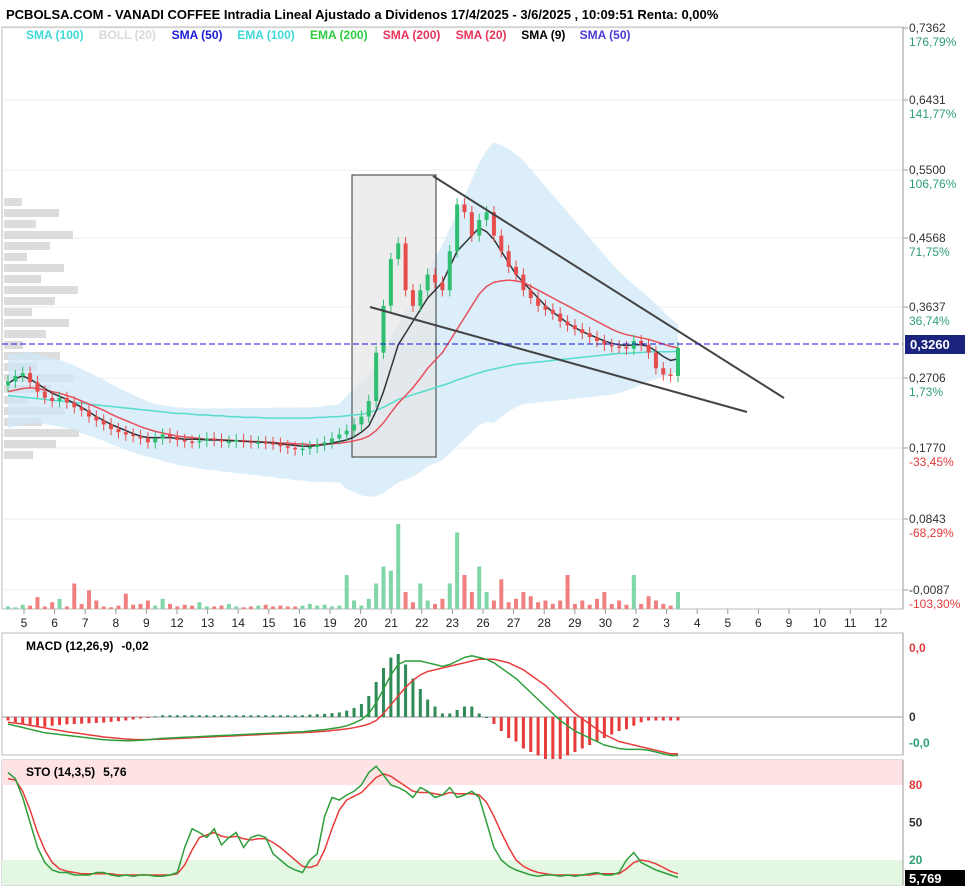 The height and width of the screenshot is (888, 973). What do you see at coordinates (24, 623) in the screenshot?
I see `date-tick-label-0: 5` at bounding box center [24, 623].